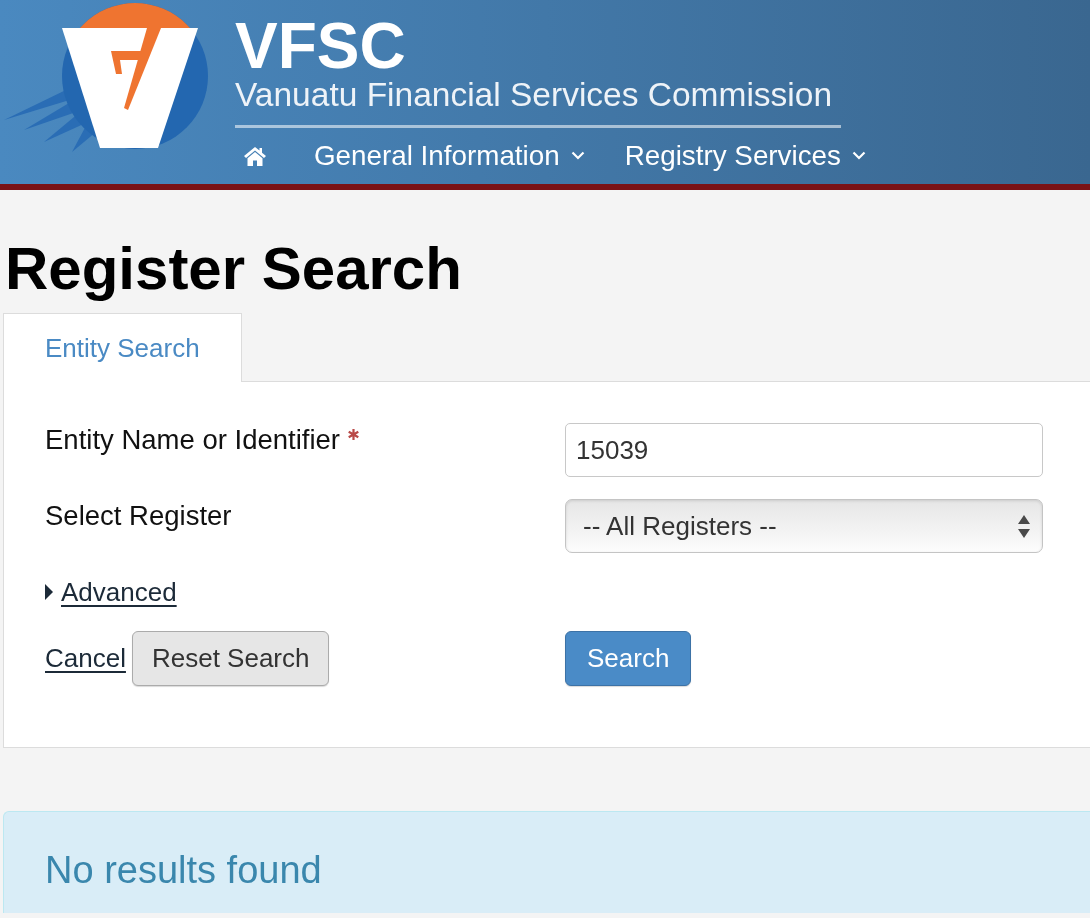 This screenshot has width=1090, height=918. I want to click on text-input-field: 15039, so click(804, 450).